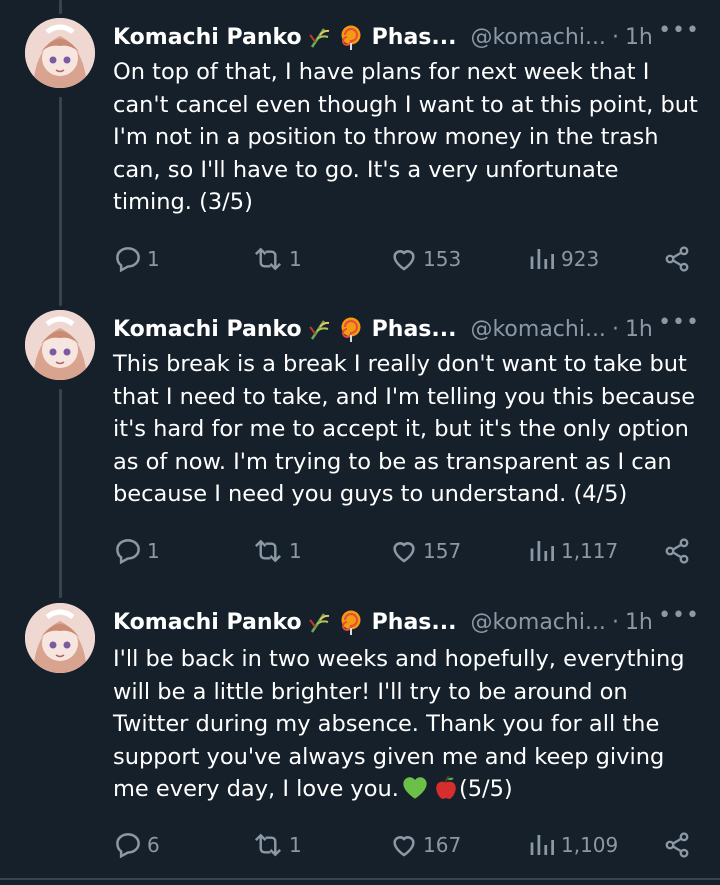  I want to click on views-count: 1,117, so click(590, 551).